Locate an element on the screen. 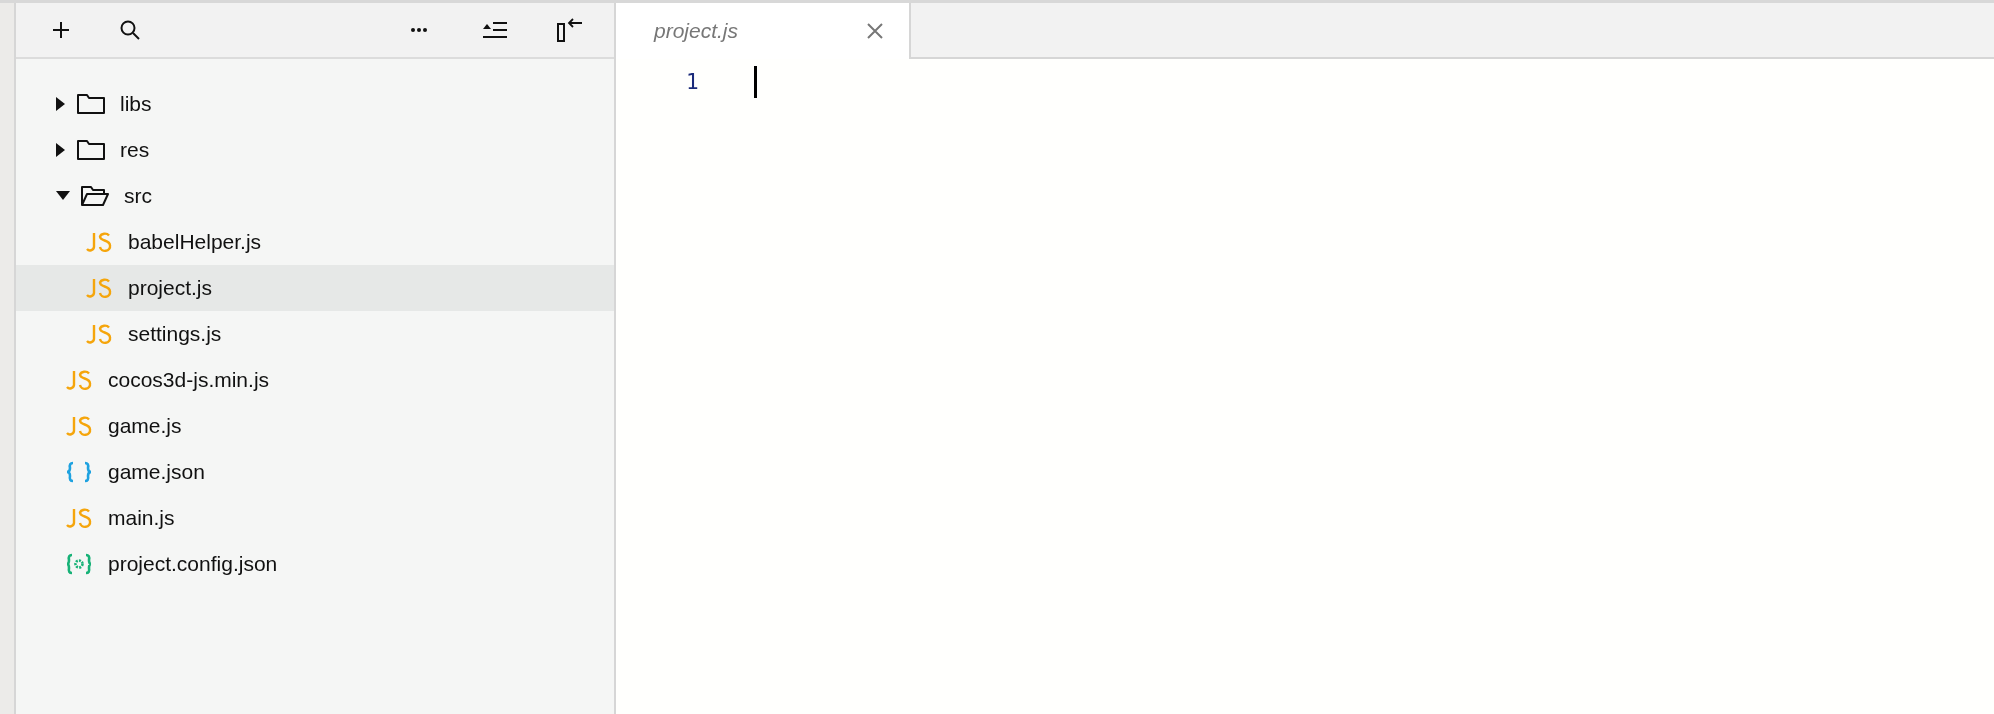 This screenshot has height=714, width=1994. file-name: game.js is located at coordinates (145, 426).